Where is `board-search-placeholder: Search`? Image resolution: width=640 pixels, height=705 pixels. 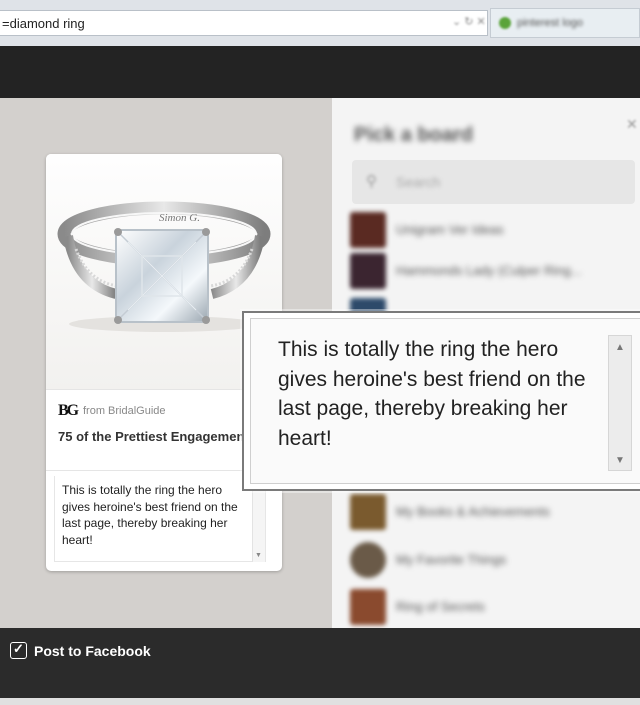
board-search-placeholder: Search is located at coordinates (418, 182).